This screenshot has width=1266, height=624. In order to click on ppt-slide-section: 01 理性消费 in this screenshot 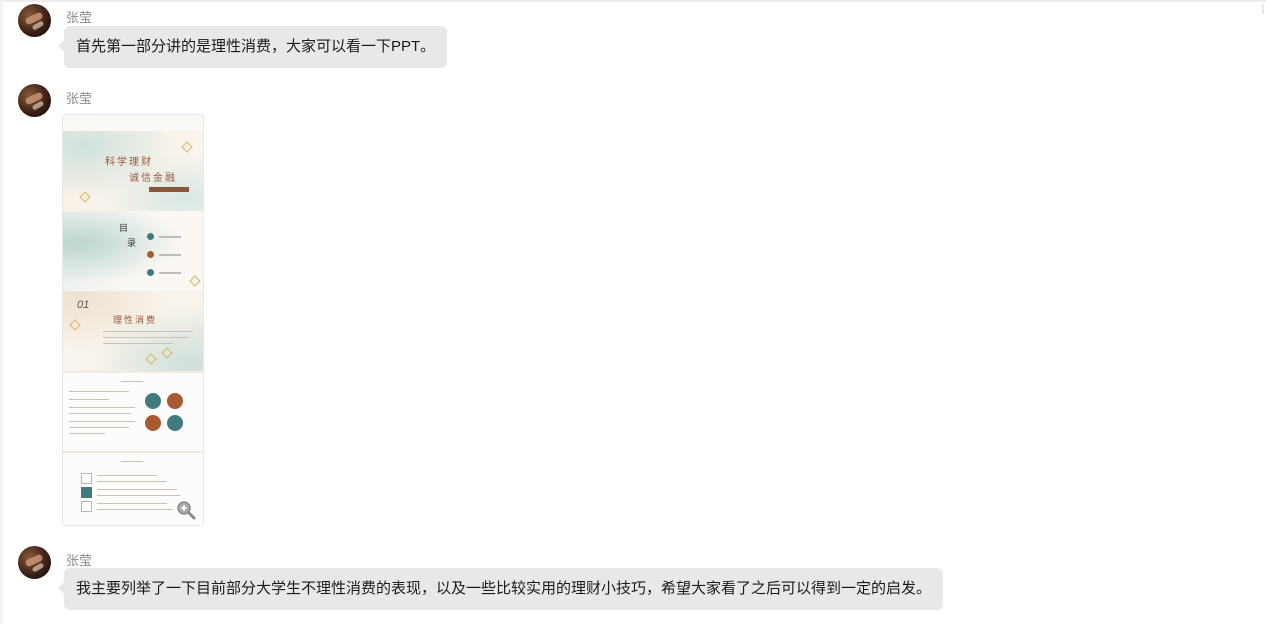, I will do `click(133, 331)`.